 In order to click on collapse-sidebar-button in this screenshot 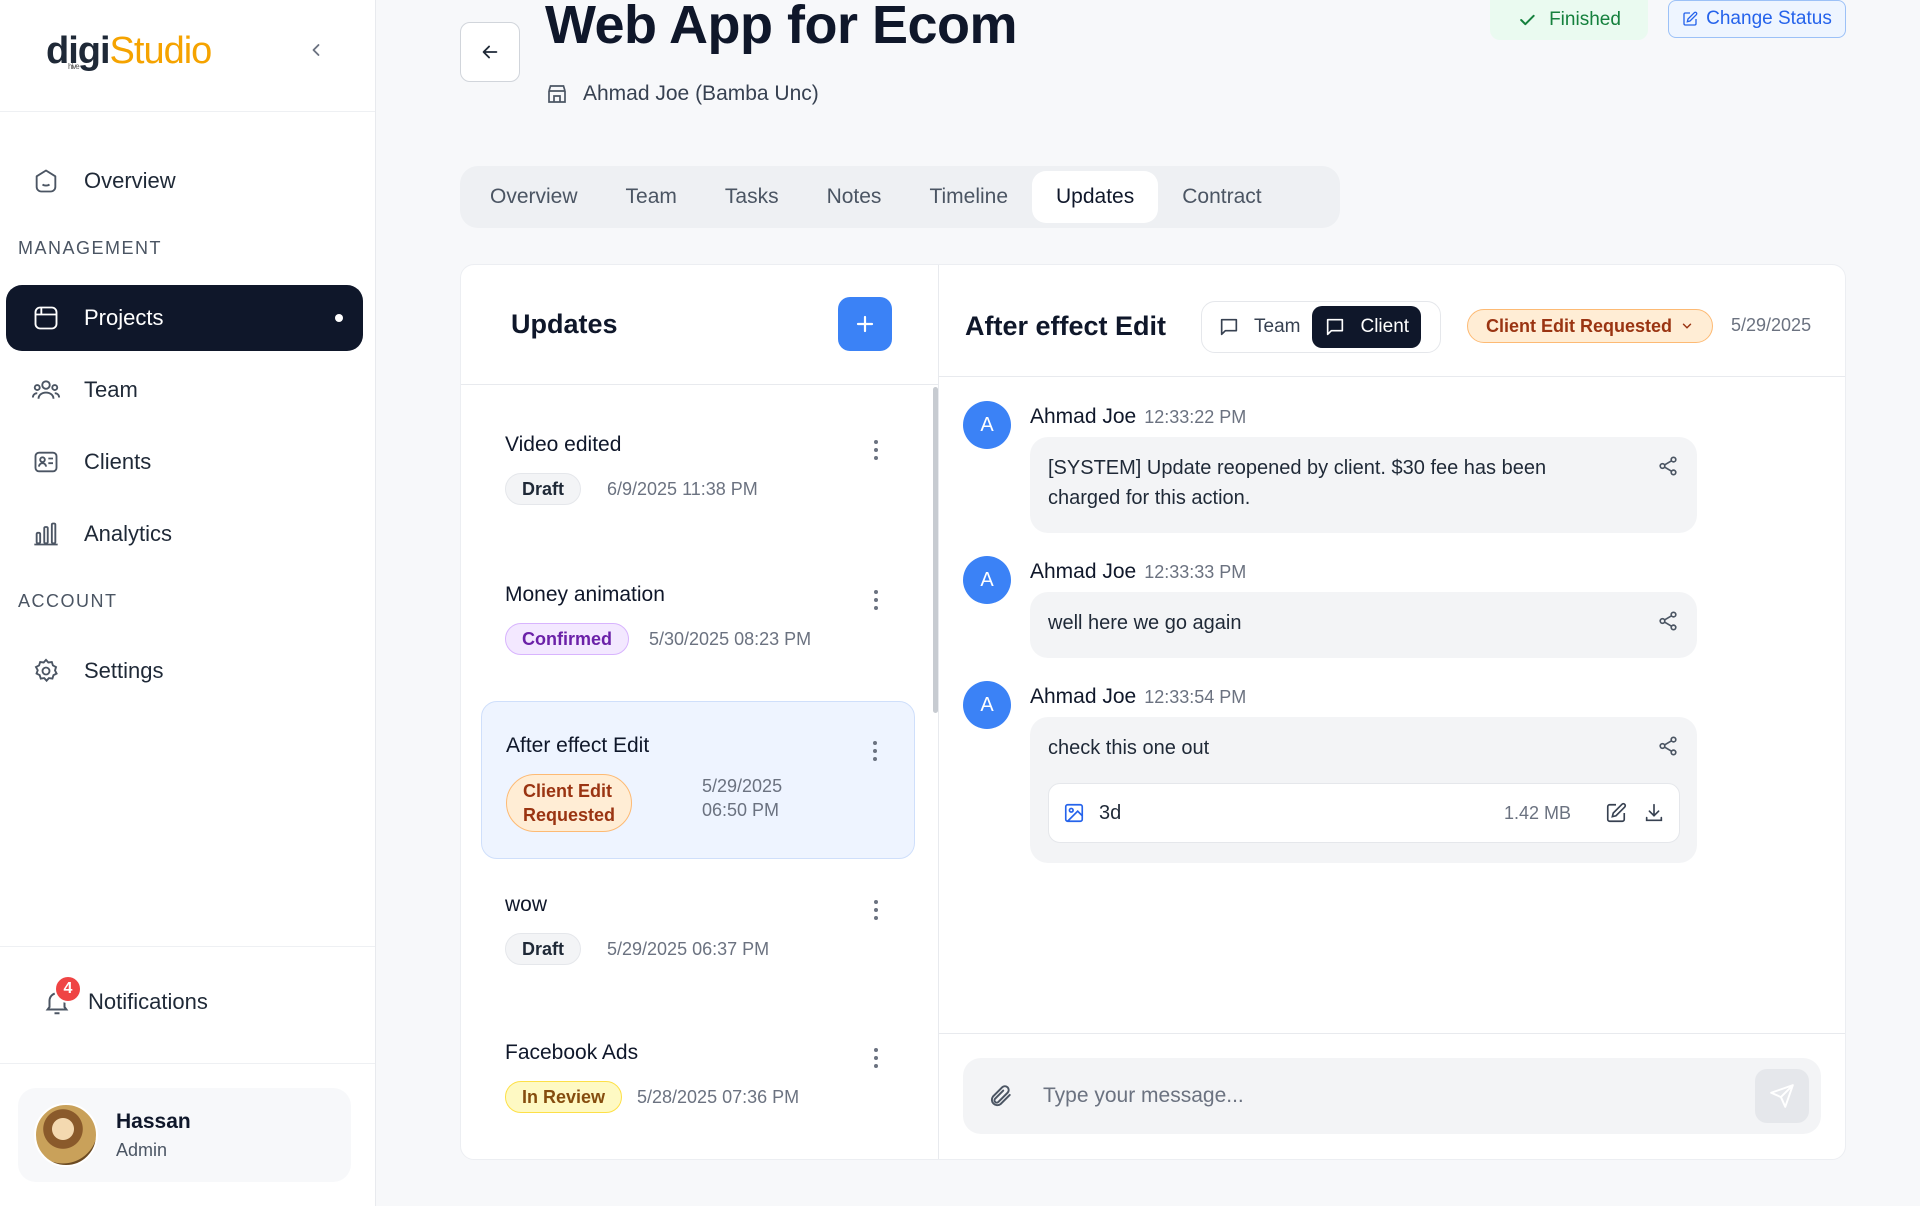, I will do `click(316, 50)`.